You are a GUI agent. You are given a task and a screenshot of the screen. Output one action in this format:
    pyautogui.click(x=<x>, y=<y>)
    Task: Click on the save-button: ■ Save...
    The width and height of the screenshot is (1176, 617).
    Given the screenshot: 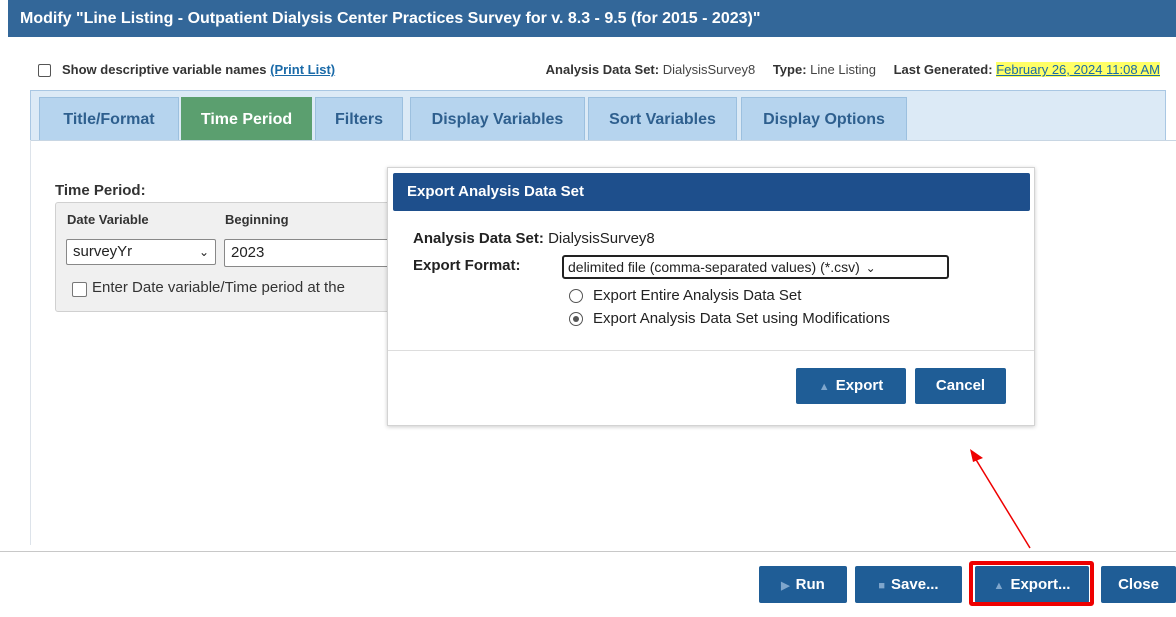 What is the action you would take?
    pyautogui.click(x=908, y=584)
    